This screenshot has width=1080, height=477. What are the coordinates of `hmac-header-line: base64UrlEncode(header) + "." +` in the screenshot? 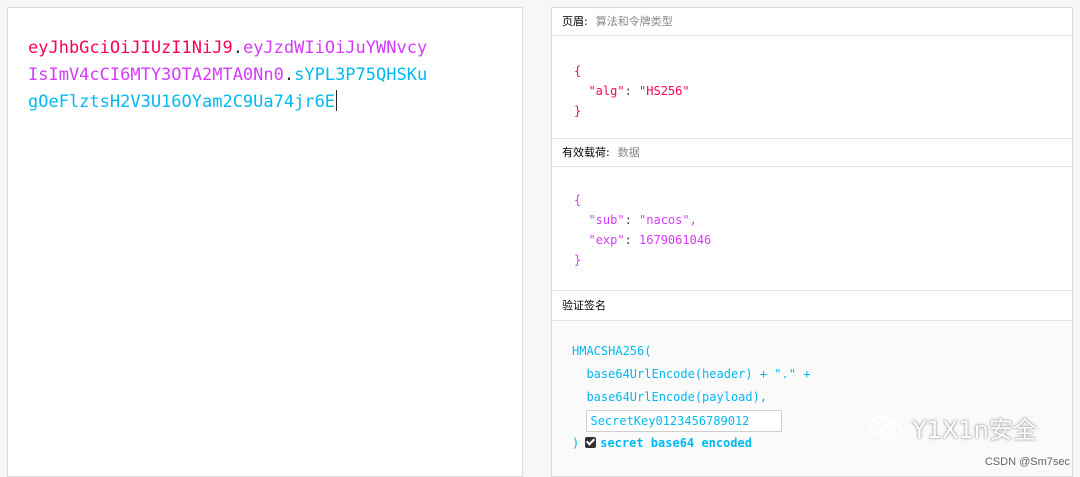 It's located at (691, 374).